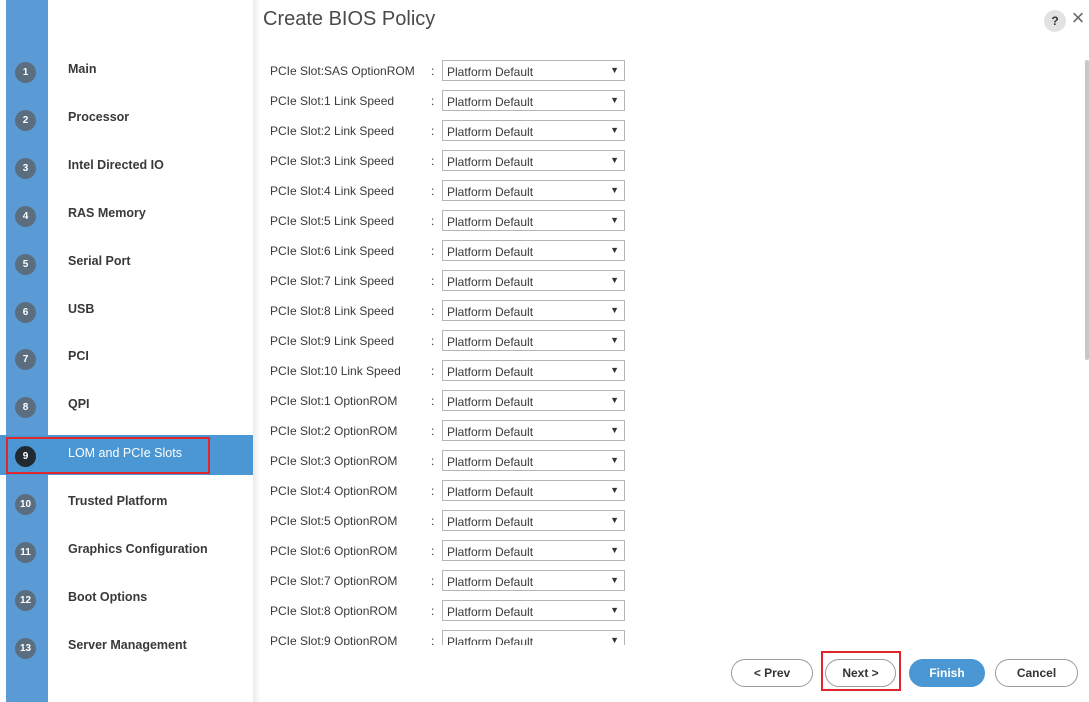 The height and width of the screenshot is (702, 1089). Describe the element at coordinates (1087, 210) in the screenshot. I see `scrollbar-thumb` at that location.